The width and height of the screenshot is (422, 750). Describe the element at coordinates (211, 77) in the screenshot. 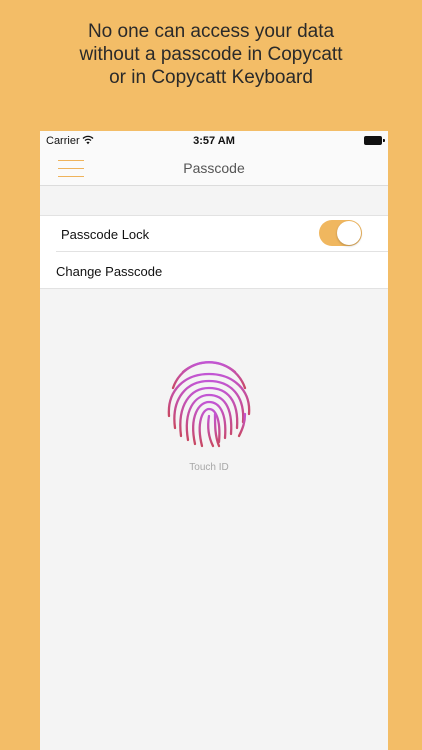

I see `promo-line-3: or in Copycatt Keyboard` at that location.